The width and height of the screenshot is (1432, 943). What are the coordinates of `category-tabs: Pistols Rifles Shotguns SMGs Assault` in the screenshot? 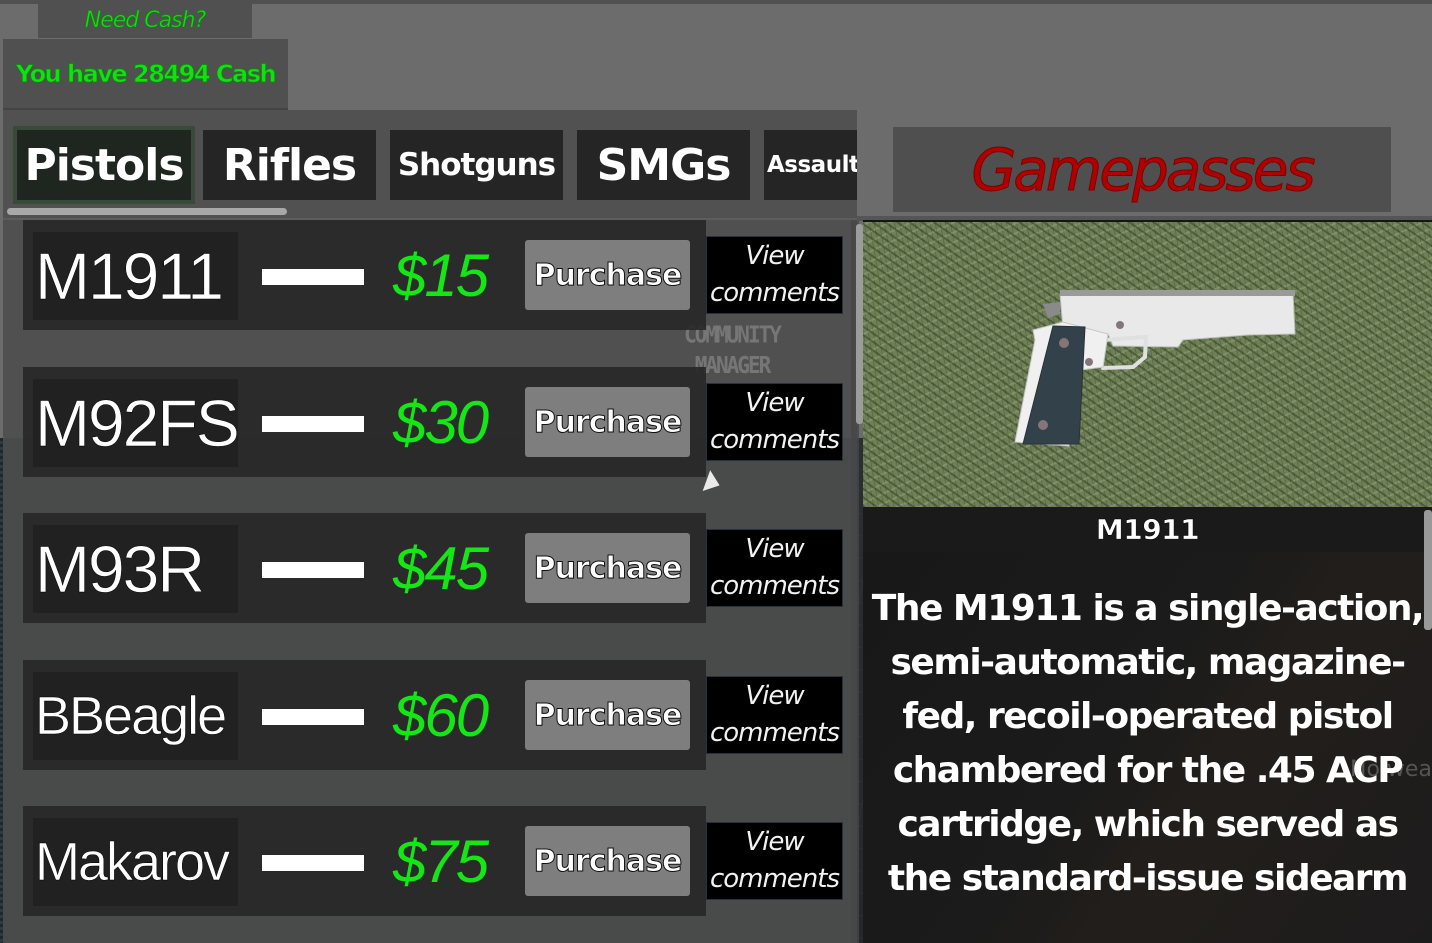 It's located at (430, 165).